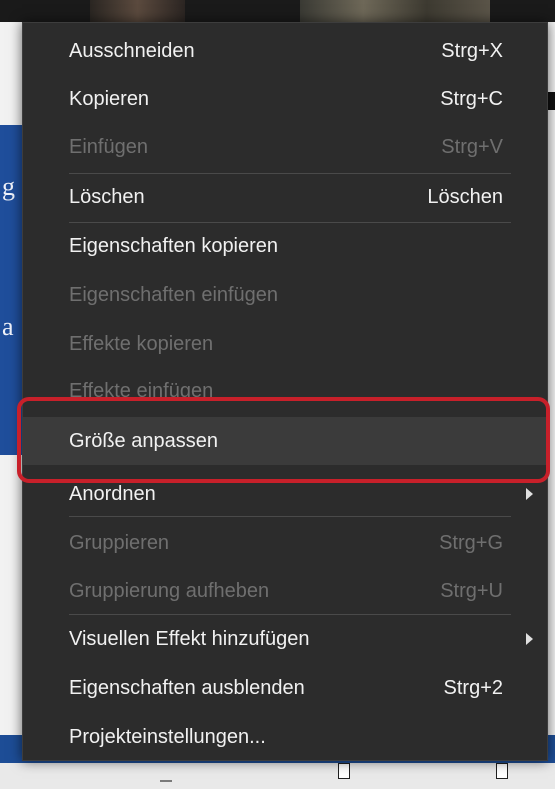 Image resolution: width=555 pixels, height=789 pixels. What do you see at coordinates (551, 101) in the screenshot?
I see `right-dark-block` at bounding box center [551, 101].